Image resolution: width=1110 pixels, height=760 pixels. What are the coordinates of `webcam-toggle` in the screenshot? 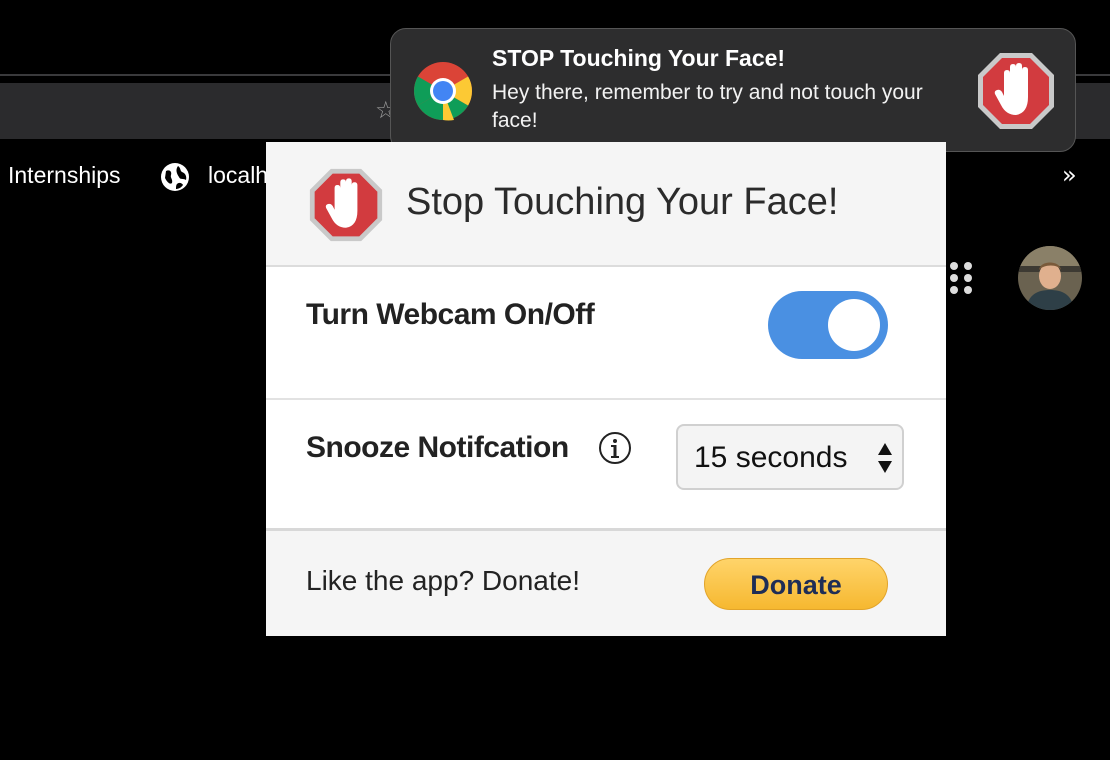 It's located at (828, 325).